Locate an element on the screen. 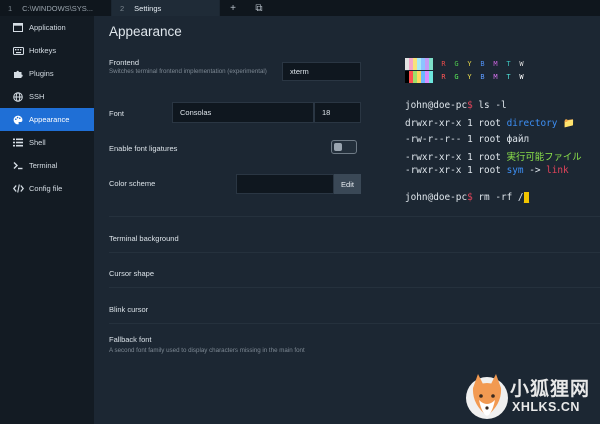 Image resolution: width=600 pixels, height=424 pixels. sidebar-item-label: Shell is located at coordinates (37, 142).